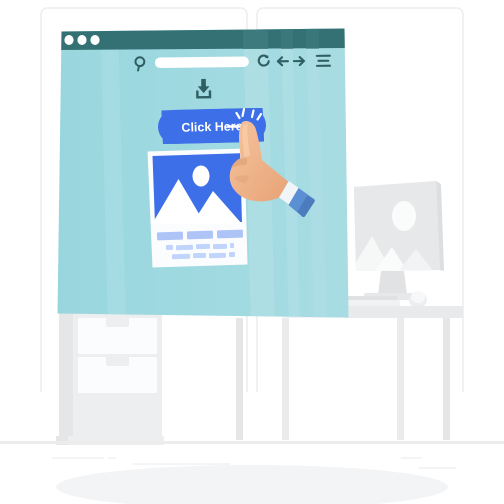  I want to click on search-input, so click(201, 62).